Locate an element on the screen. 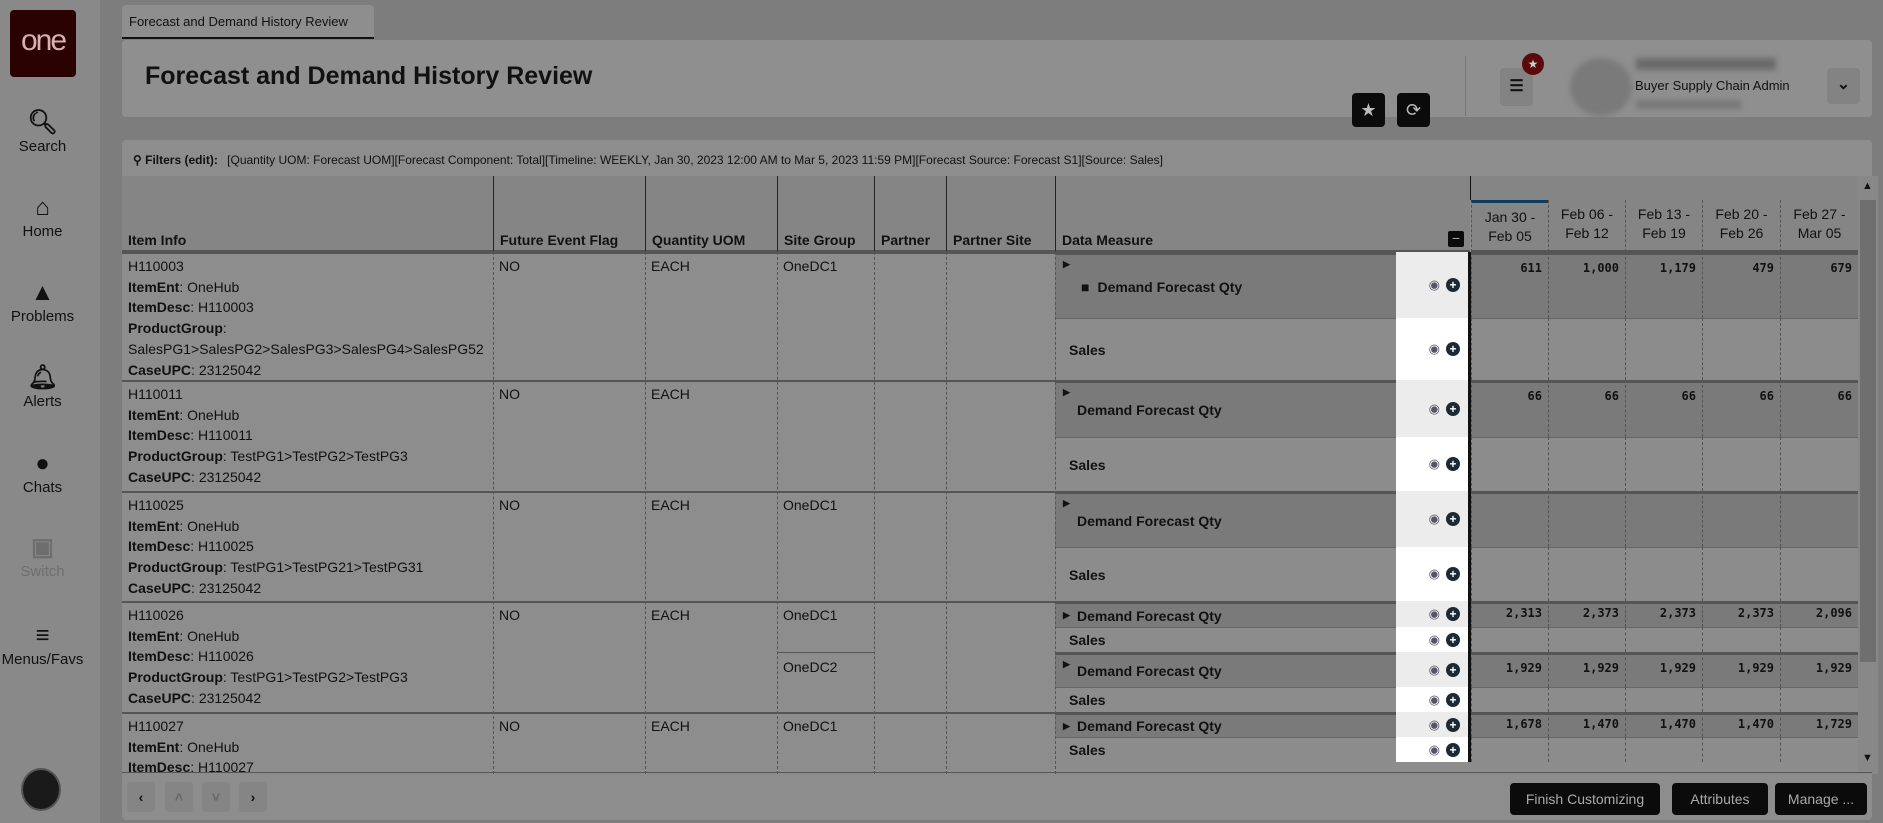 The height and width of the screenshot is (823, 1883). period-value-cell: 1,678 is located at coordinates (1509, 724).